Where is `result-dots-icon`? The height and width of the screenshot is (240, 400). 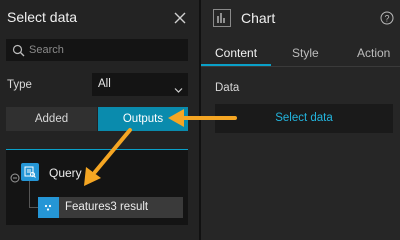 result-dots-icon is located at coordinates (48, 207).